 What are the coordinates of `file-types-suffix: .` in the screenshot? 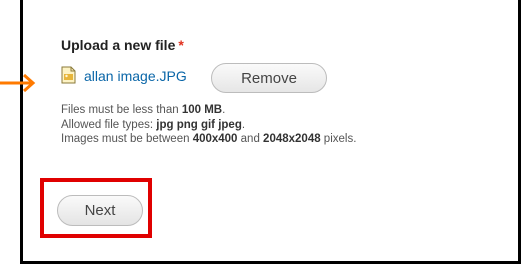 It's located at (243, 124).